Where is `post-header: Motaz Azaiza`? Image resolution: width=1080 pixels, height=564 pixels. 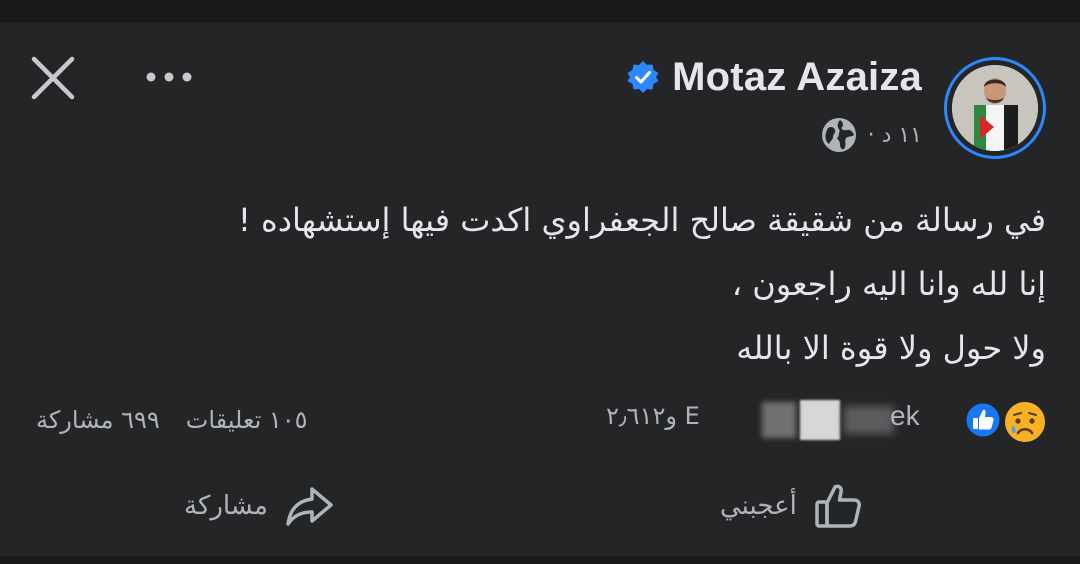
post-header: Motaz Azaiza is located at coordinates (774, 77).